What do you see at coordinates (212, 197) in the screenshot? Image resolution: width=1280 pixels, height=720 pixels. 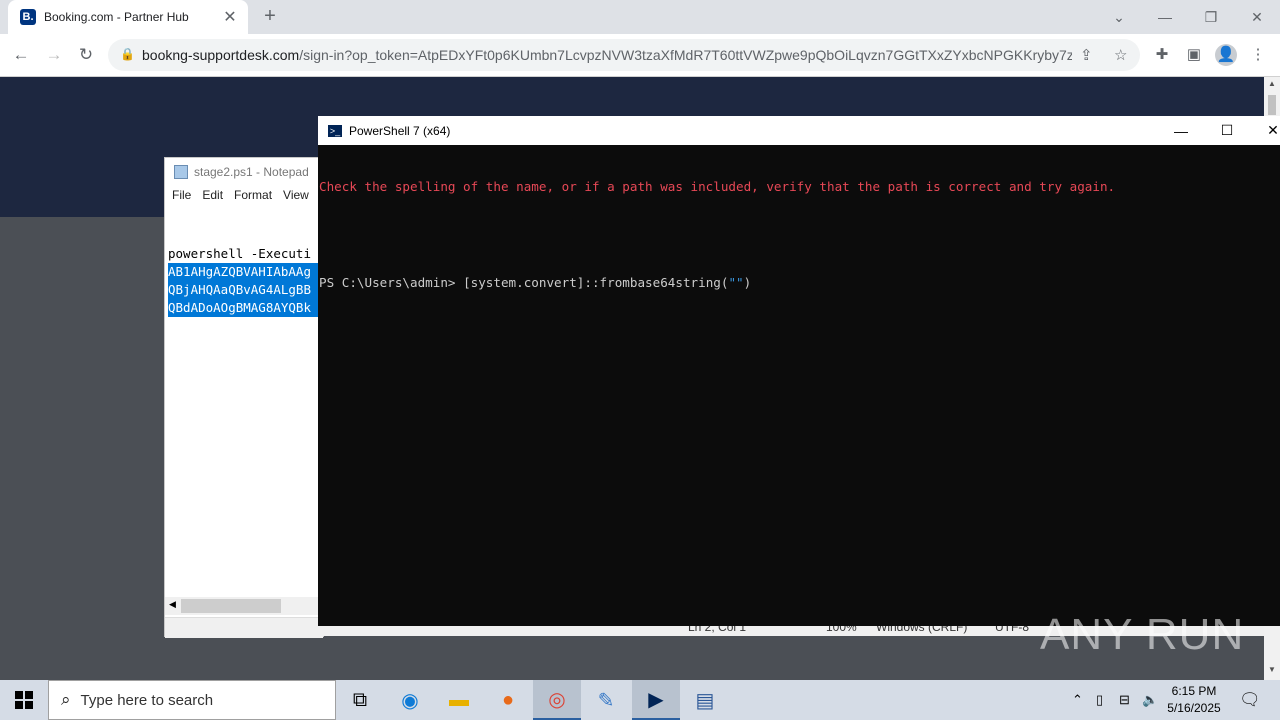 I see `menu-edit: Edit` at bounding box center [212, 197].